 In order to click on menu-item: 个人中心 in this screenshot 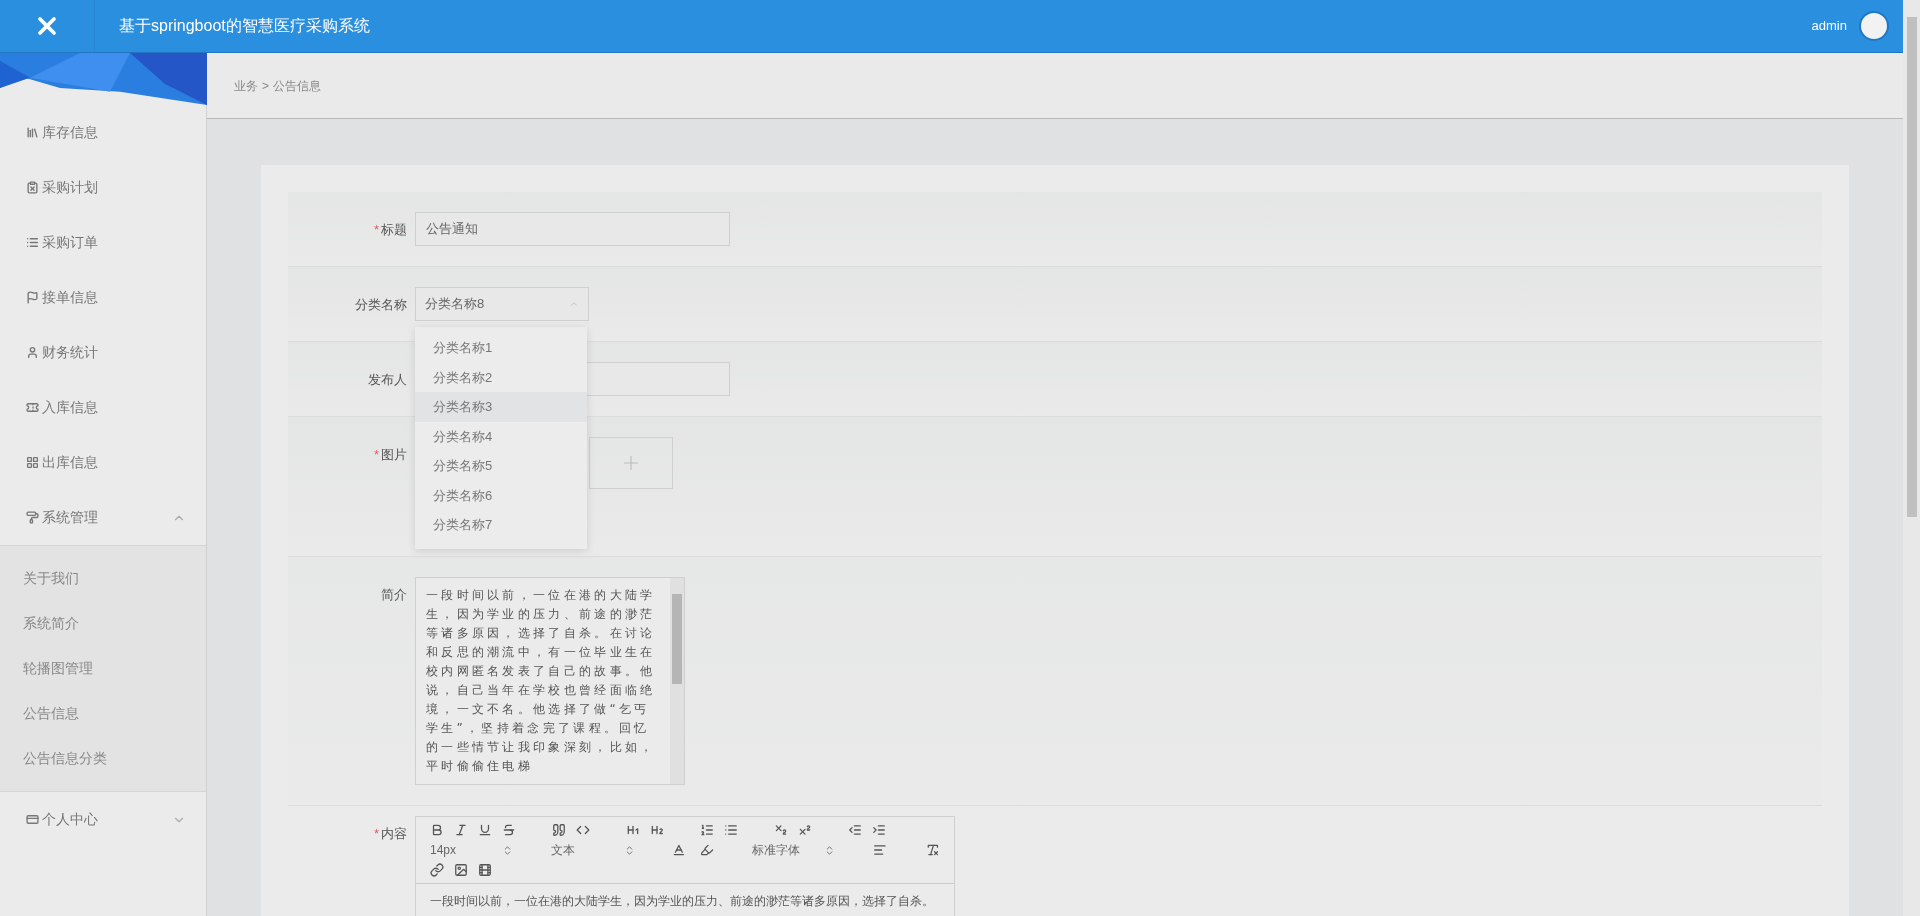, I will do `click(103, 819)`.